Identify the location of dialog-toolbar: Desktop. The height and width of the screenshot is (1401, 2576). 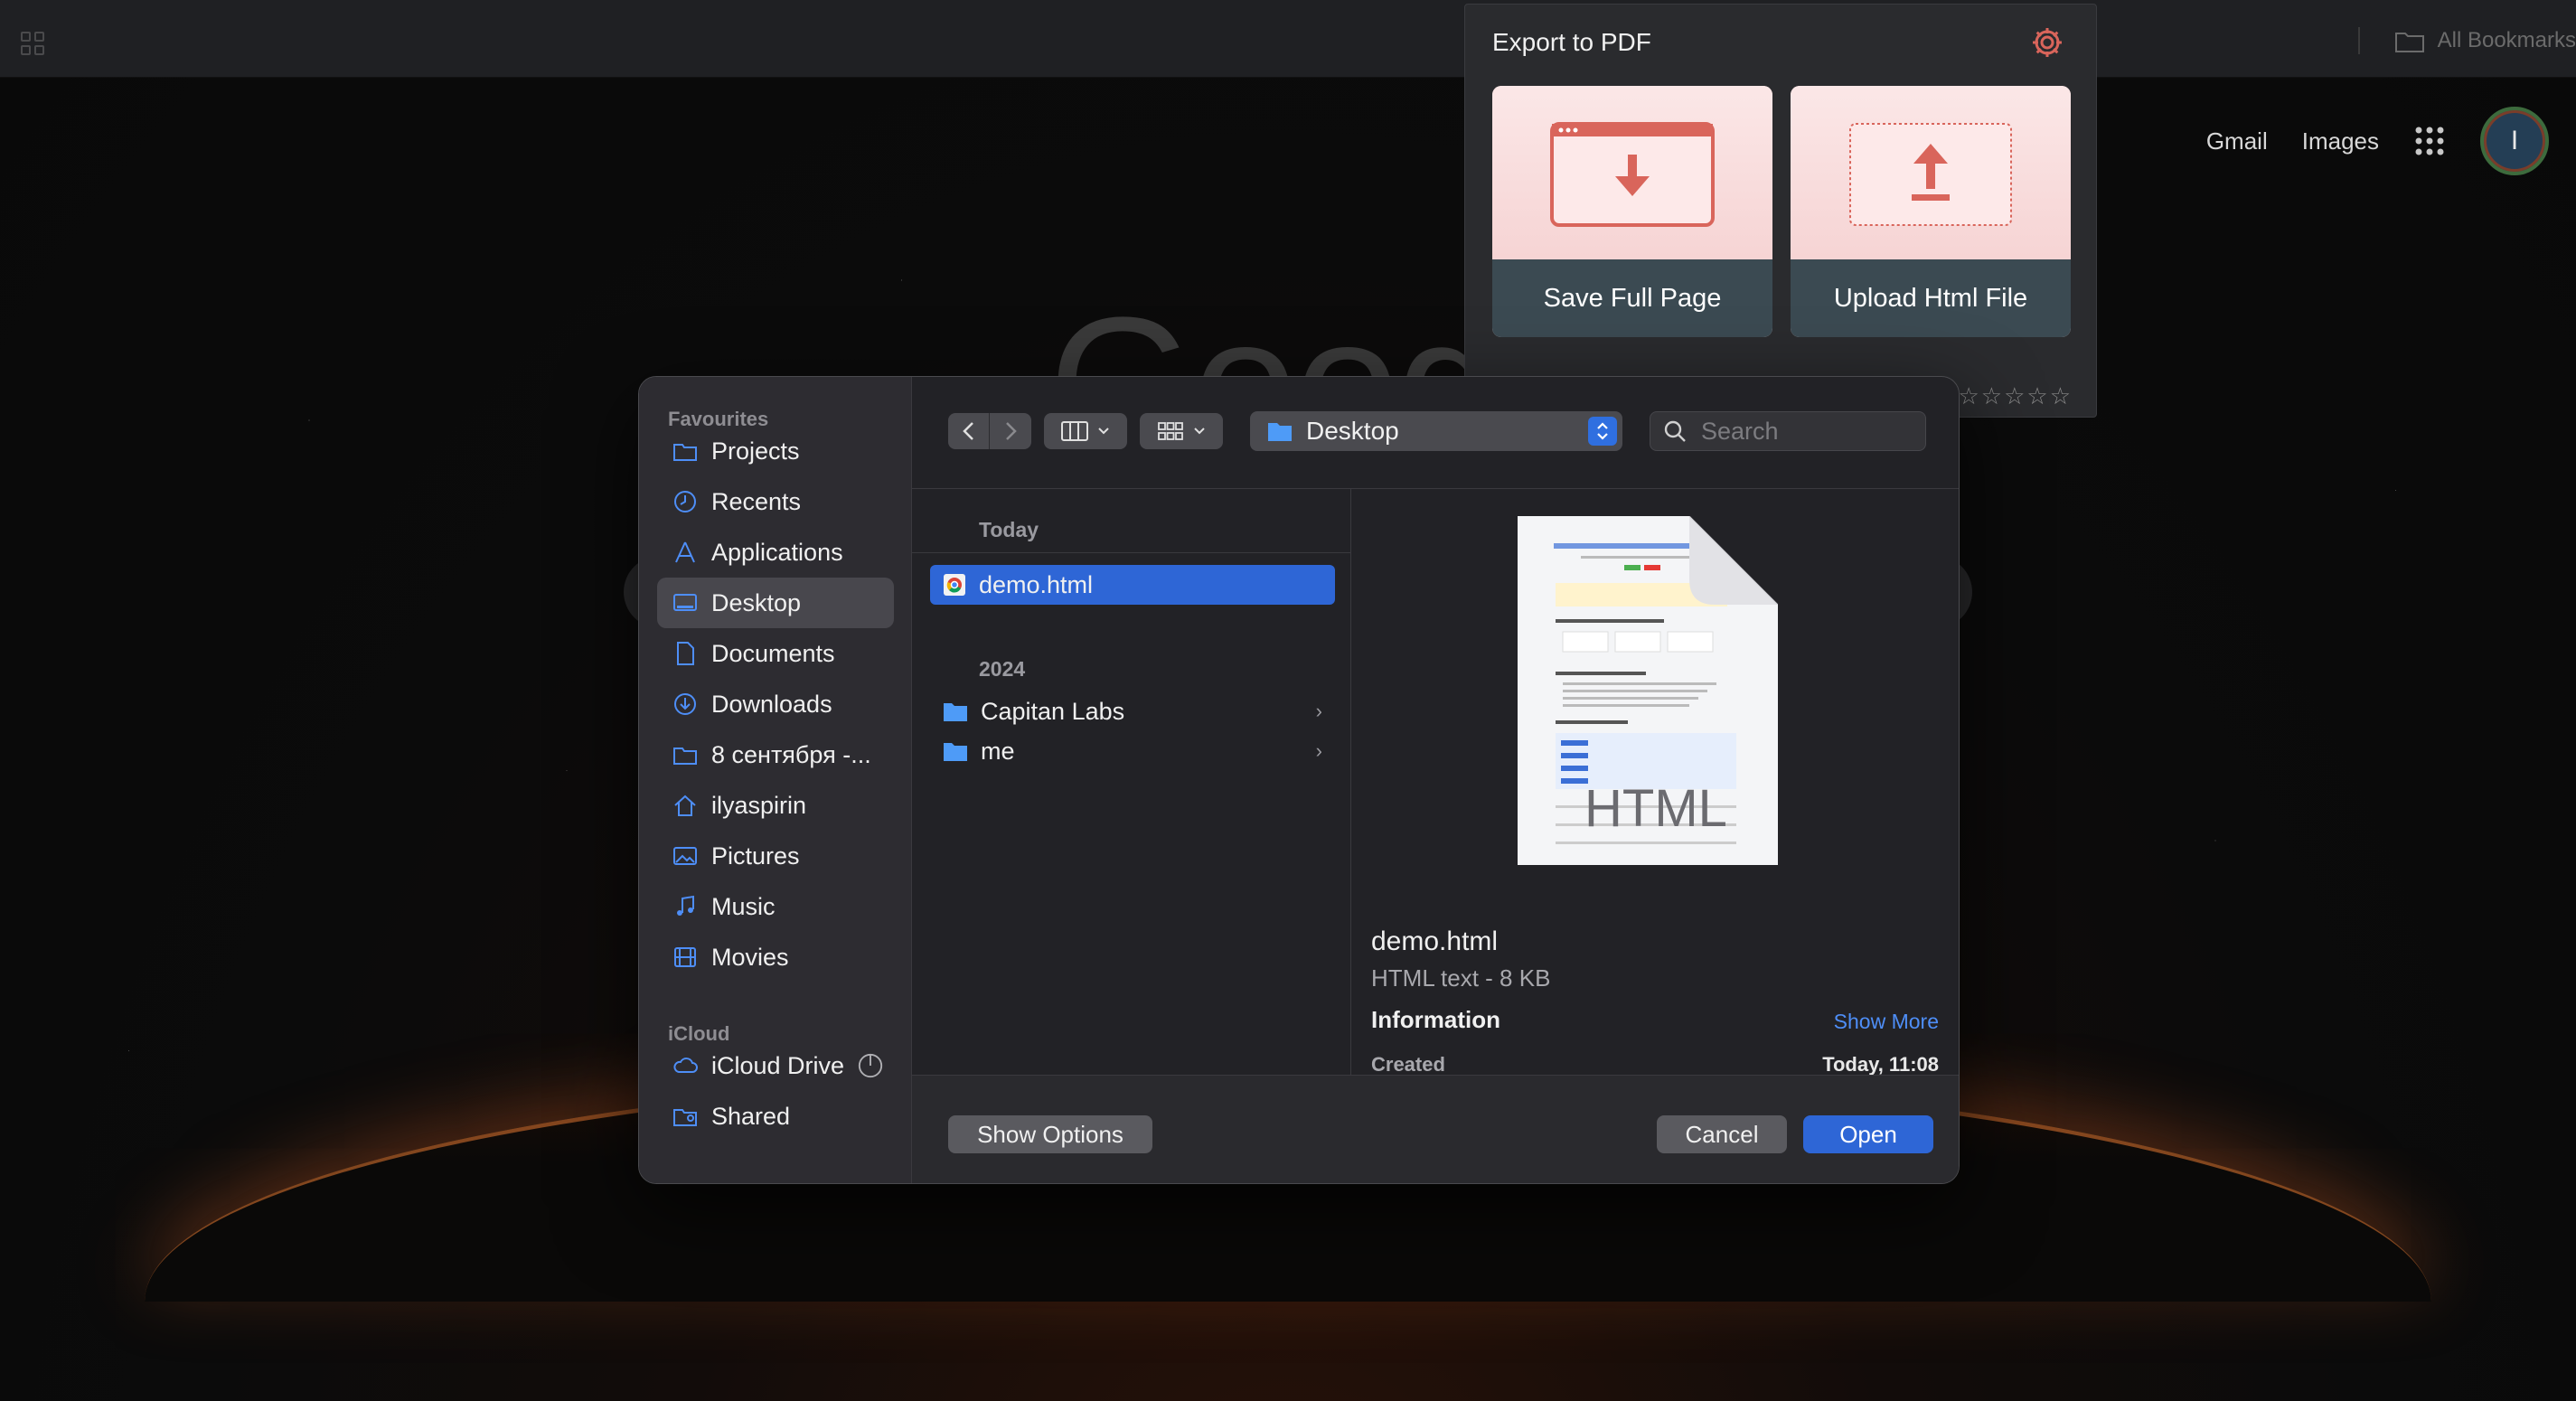
(1435, 433).